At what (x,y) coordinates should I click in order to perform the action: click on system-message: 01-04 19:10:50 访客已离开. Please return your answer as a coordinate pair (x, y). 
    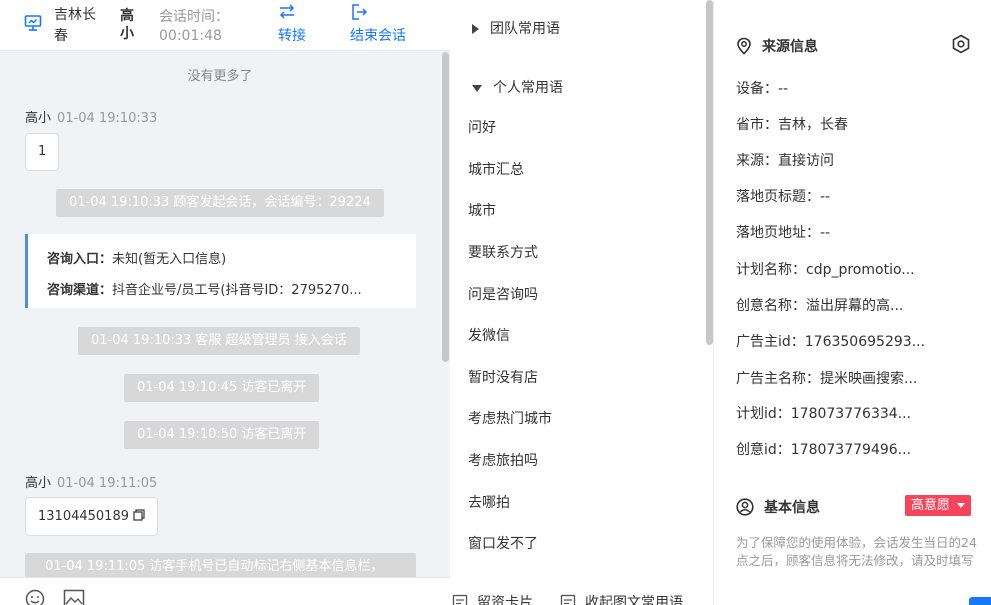
    Looking at the image, I should click on (222, 435).